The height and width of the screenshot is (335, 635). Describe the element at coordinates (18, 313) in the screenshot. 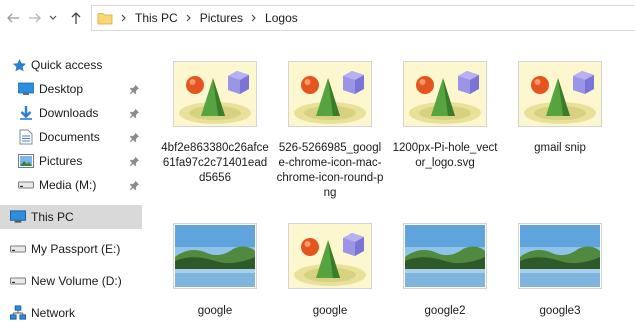

I see `network-icon` at that location.